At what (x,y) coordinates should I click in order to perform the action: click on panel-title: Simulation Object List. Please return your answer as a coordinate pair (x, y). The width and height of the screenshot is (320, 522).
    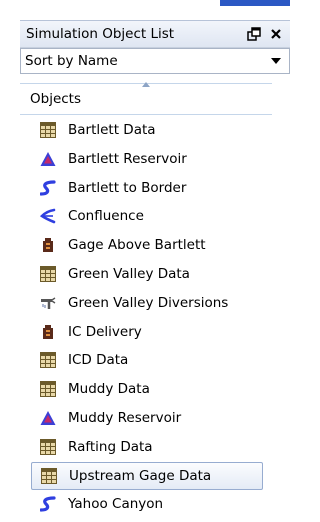
    Looking at the image, I should click on (100, 34).